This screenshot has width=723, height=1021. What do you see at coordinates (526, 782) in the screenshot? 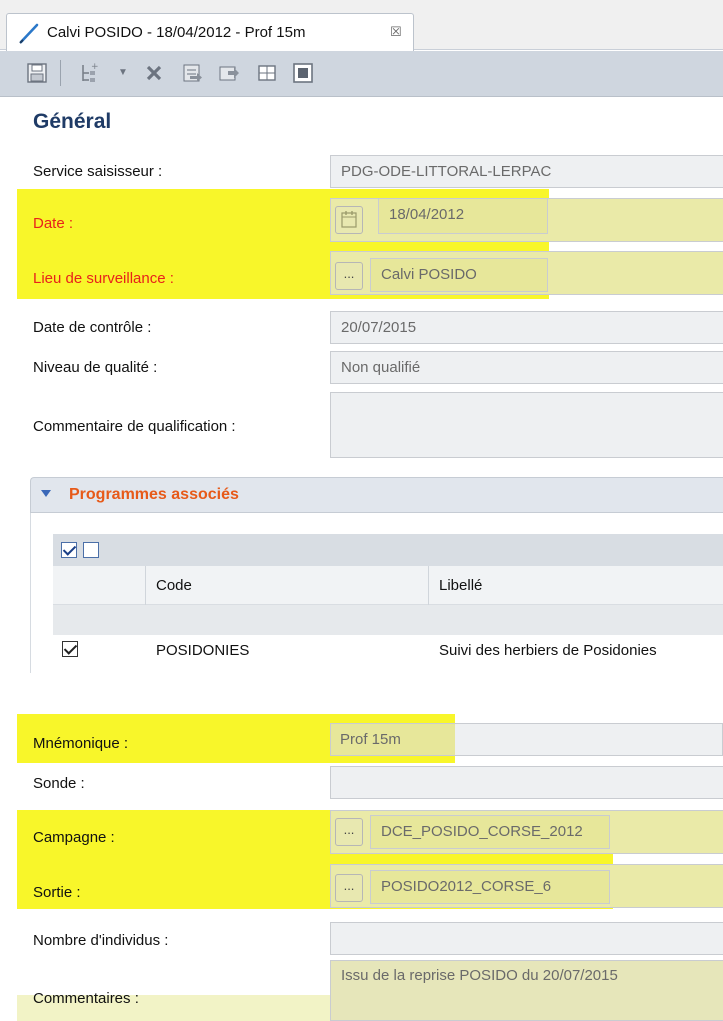
I see `sonde-field` at bounding box center [526, 782].